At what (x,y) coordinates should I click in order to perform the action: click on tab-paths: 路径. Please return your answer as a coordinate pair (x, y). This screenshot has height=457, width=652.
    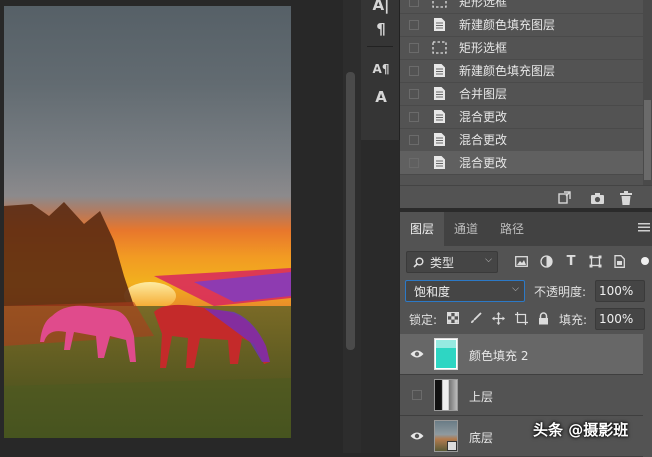
    Looking at the image, I should click on (512, 229).